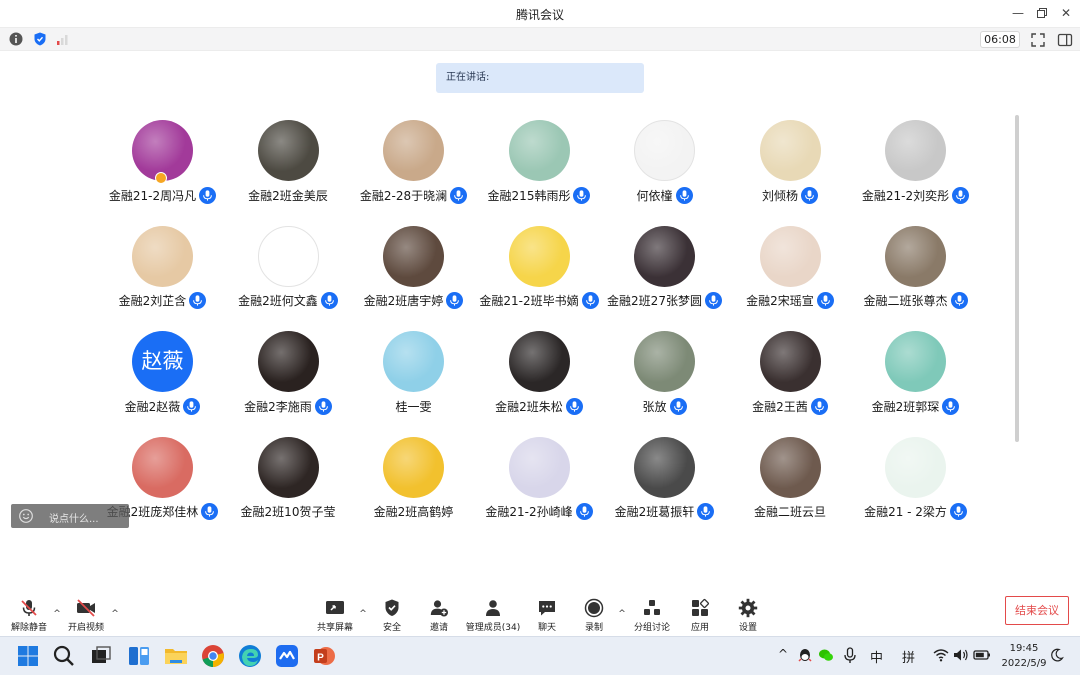 Image resolution: width=1080 pixels, height=675 pixels. What do you see at coordinates (789, 512) in the screenshot?
I see `participant-name: 金融二班云旦` at bounding box center [789, 512].